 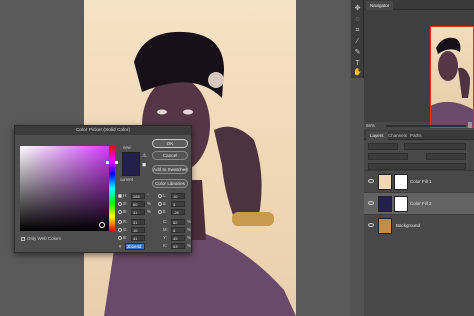 What do you see at coordinates (131, 158) in the screenshot?
I see `new-color-swatch` at bounding box center [131, 158].